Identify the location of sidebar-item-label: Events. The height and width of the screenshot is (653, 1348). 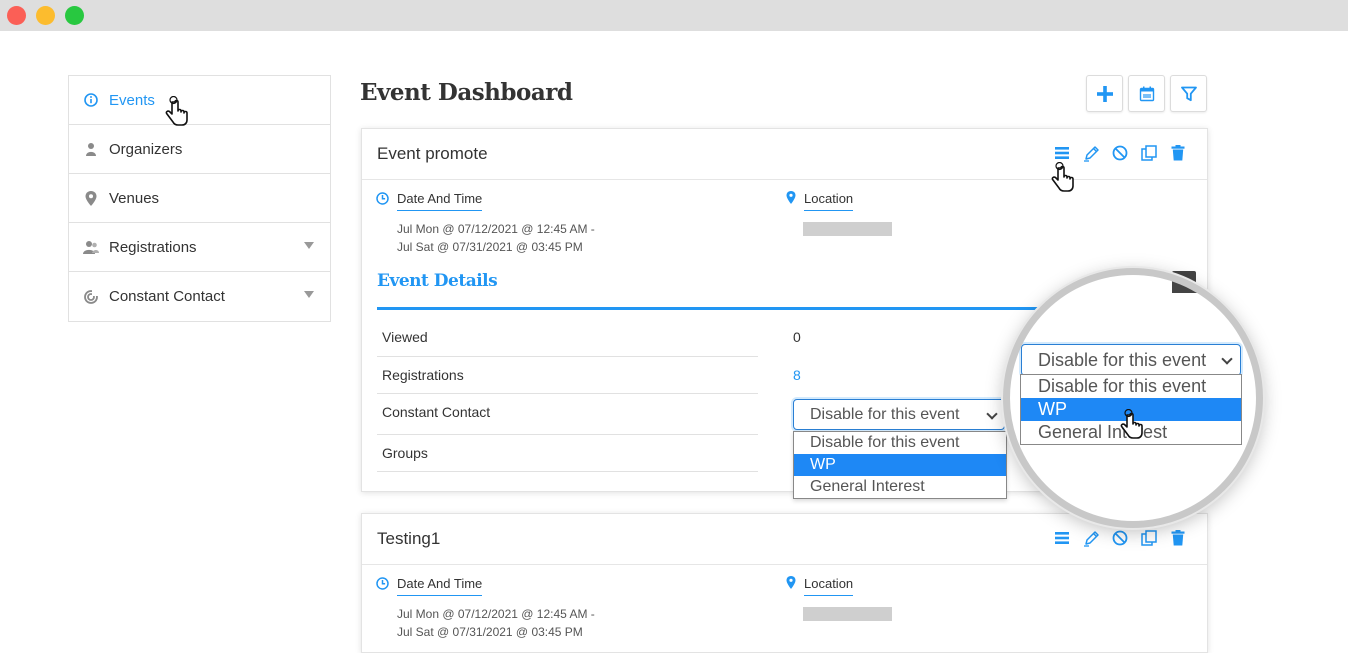
(132, 100).